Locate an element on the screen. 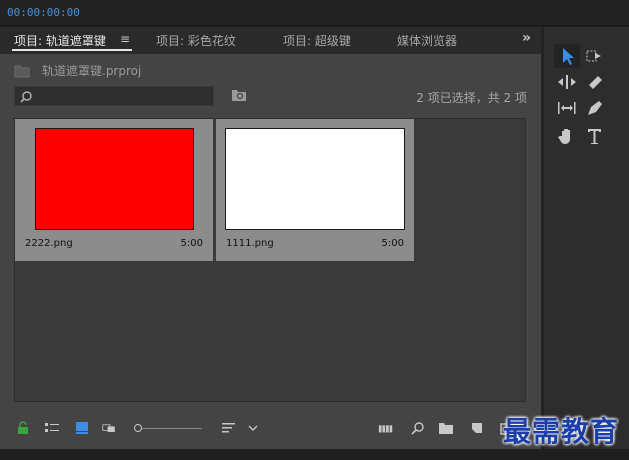 The width and height of the screenshot is (629, 460). panel-menu-icon: ≡ is located at coordinates (125, 39).